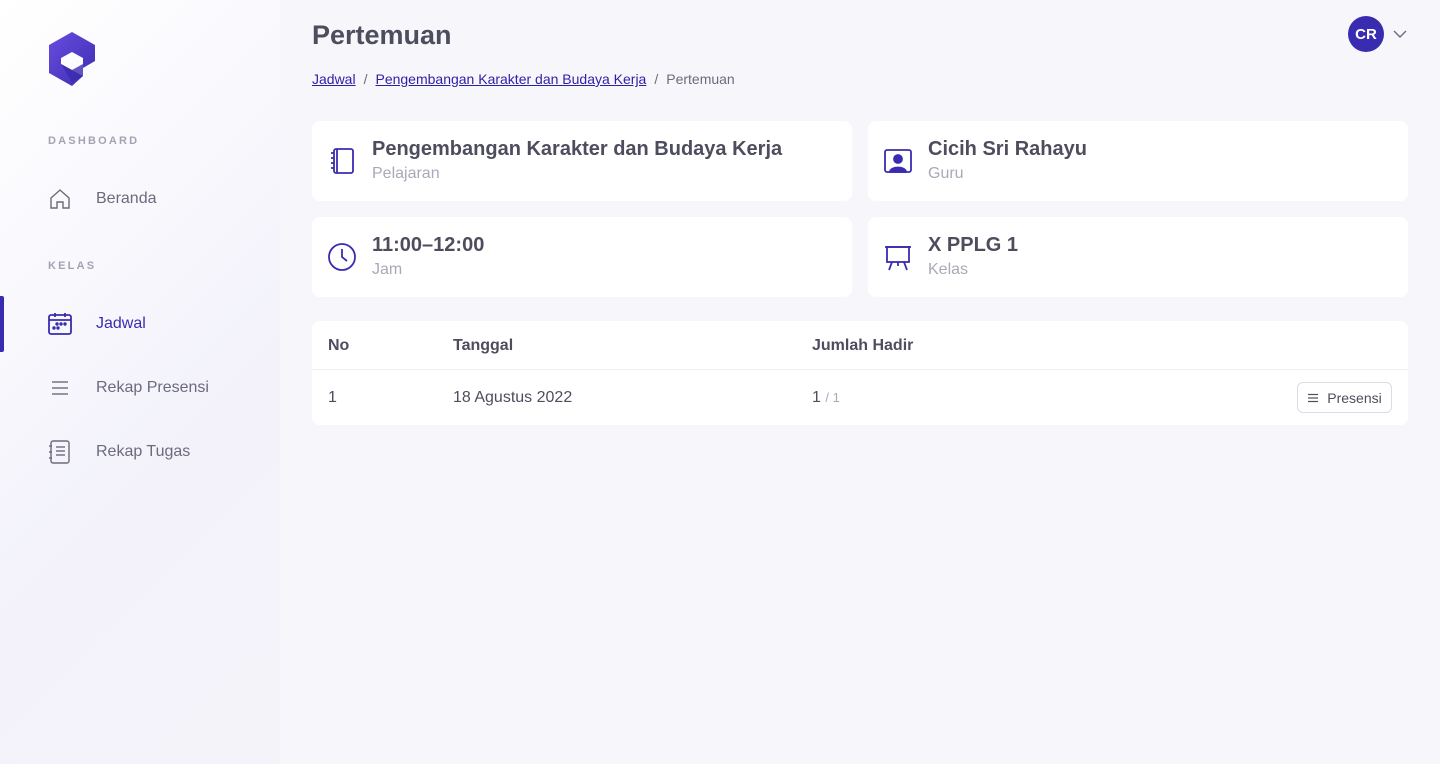 This screenshot has width=1440, height=764. Describe the element at coordinates (898, 161) in the screenshot. I see `teacher-icon` at that location.